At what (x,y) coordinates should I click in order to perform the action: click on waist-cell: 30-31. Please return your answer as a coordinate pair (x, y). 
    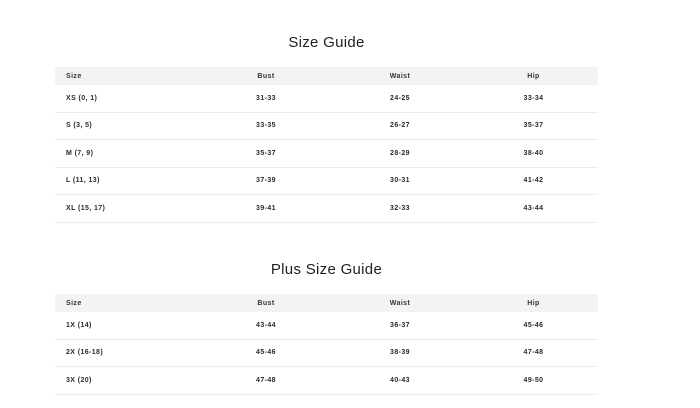
    Looking at the image, I should click on (400, 181).